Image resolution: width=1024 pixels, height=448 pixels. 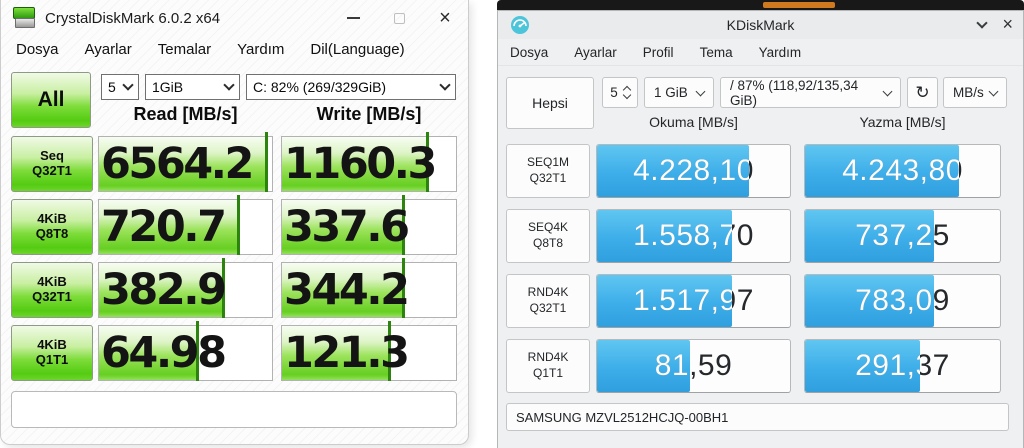 What do you see at coordinates (351, 87) in the screenshot?
I see `target-drive-select: C: 82% (269/329GiB)` at bounding box center [351, 87].